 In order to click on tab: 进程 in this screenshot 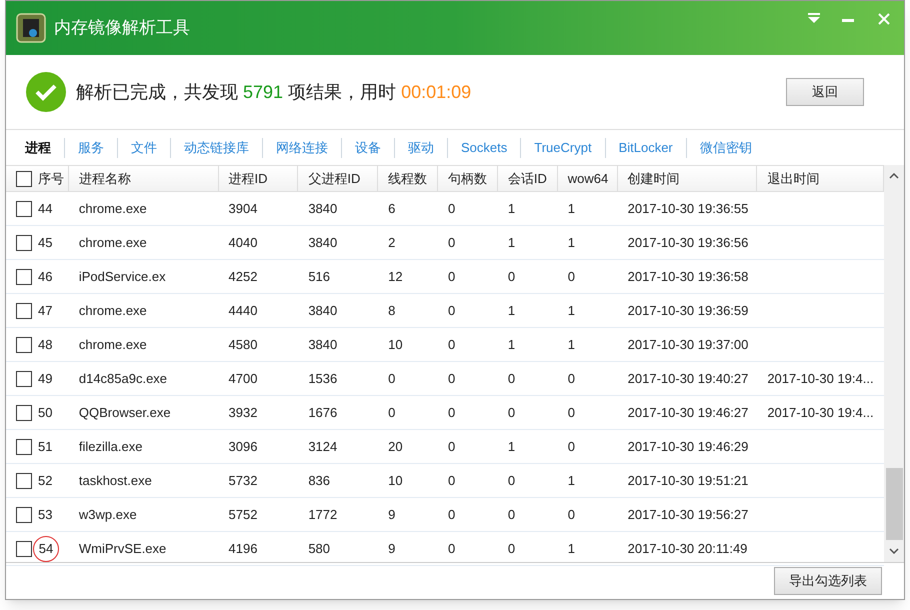, I will do `click(38, 147)`.